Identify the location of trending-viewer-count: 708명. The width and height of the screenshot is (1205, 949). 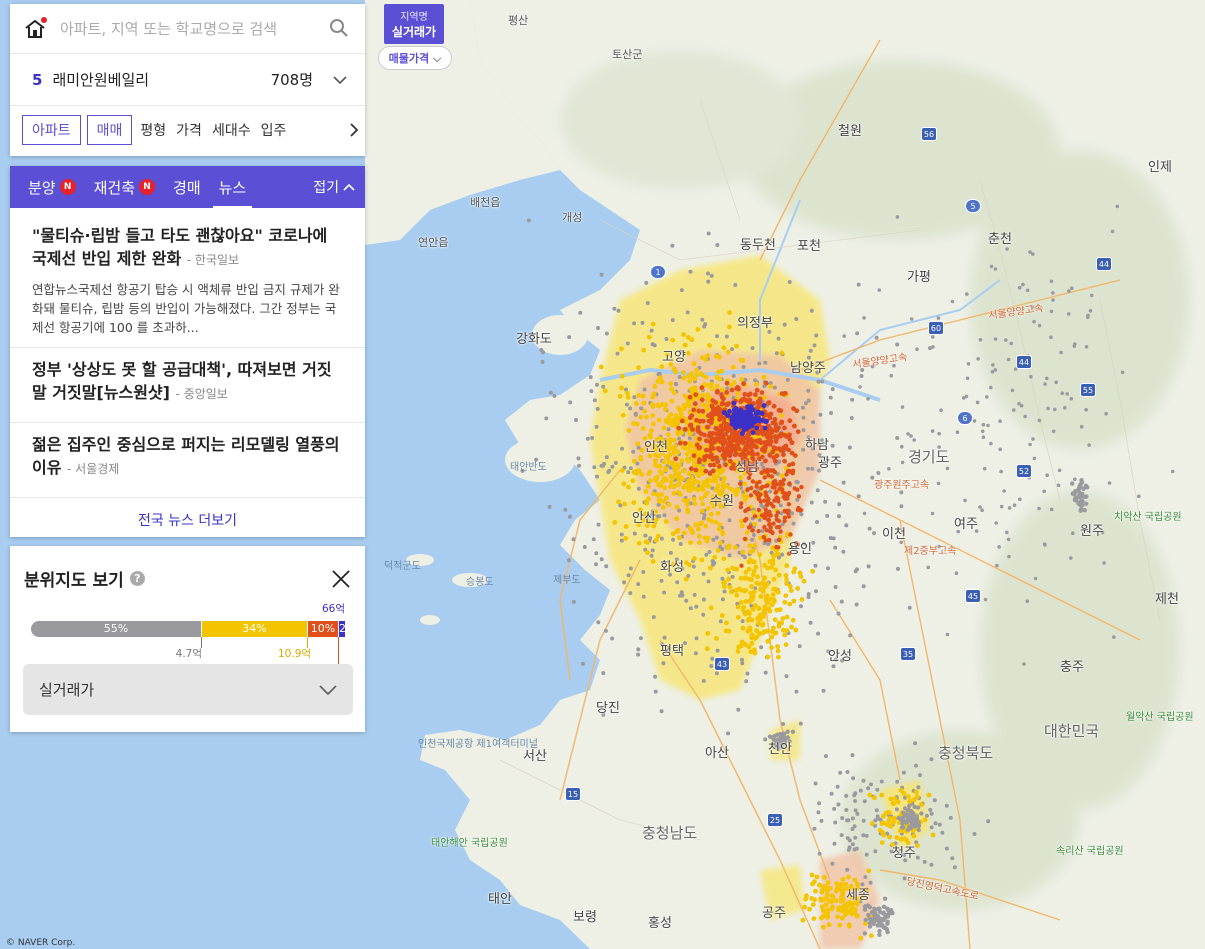
(291, 80).